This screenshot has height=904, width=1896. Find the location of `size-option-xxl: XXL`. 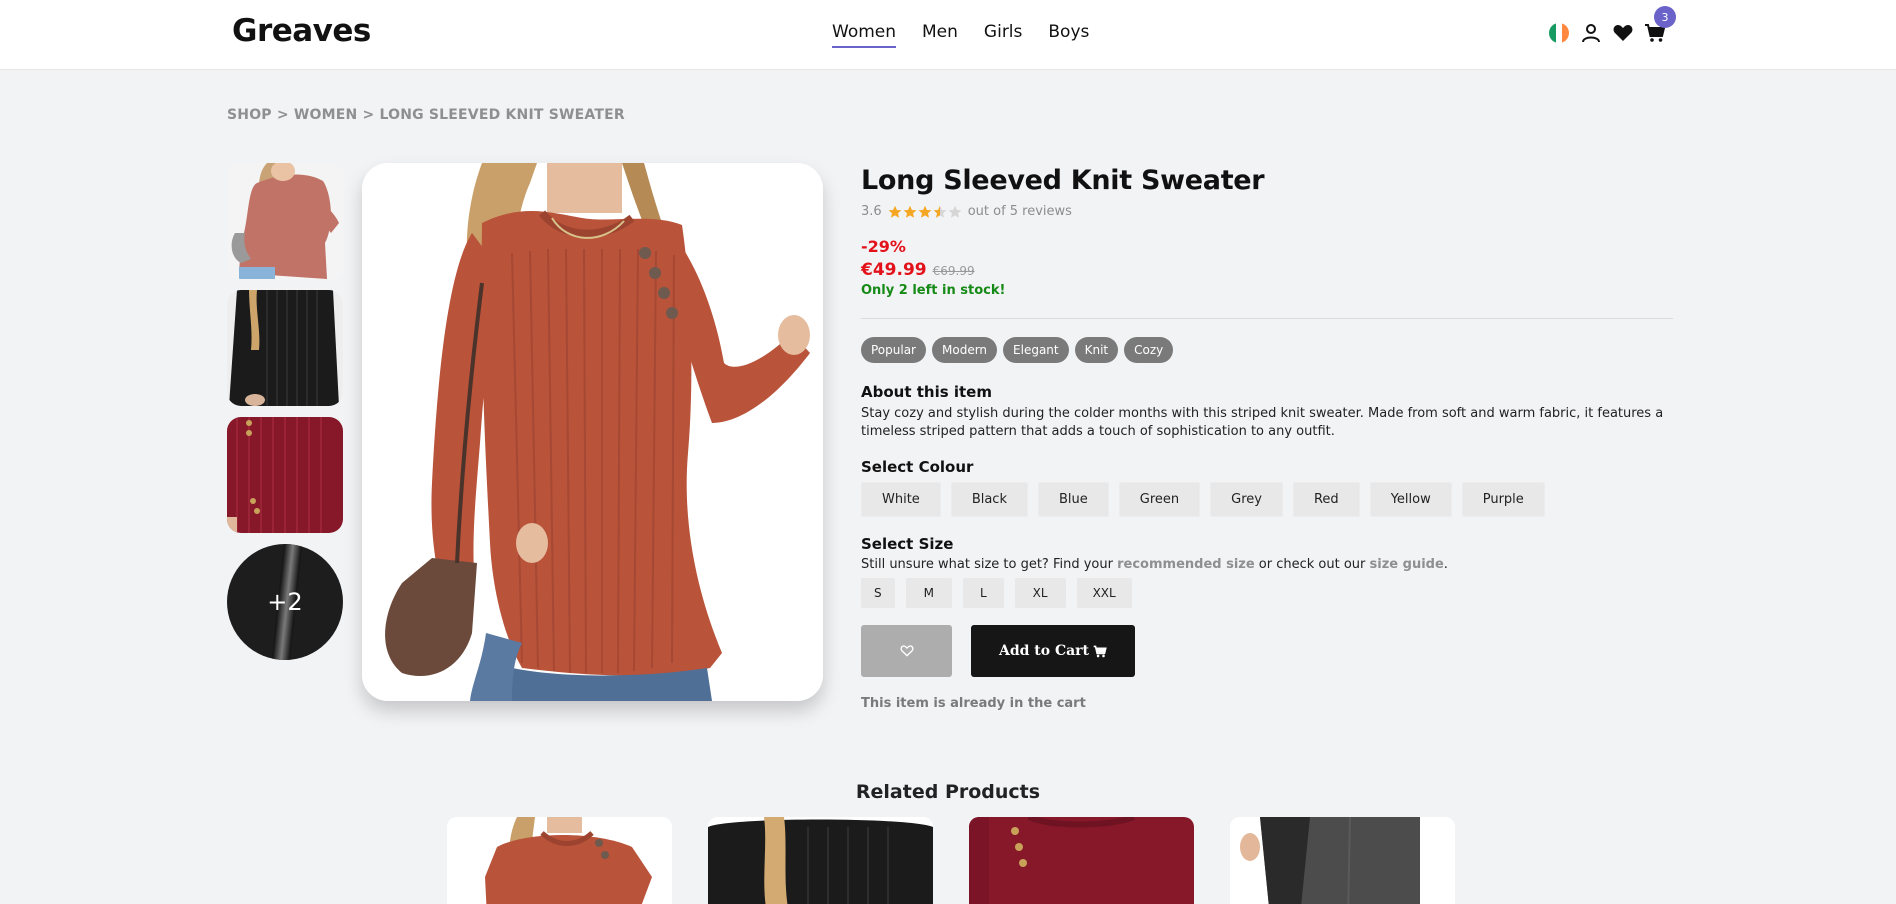

size-option-xxl: XXL is located at coordinates (1104, 593).